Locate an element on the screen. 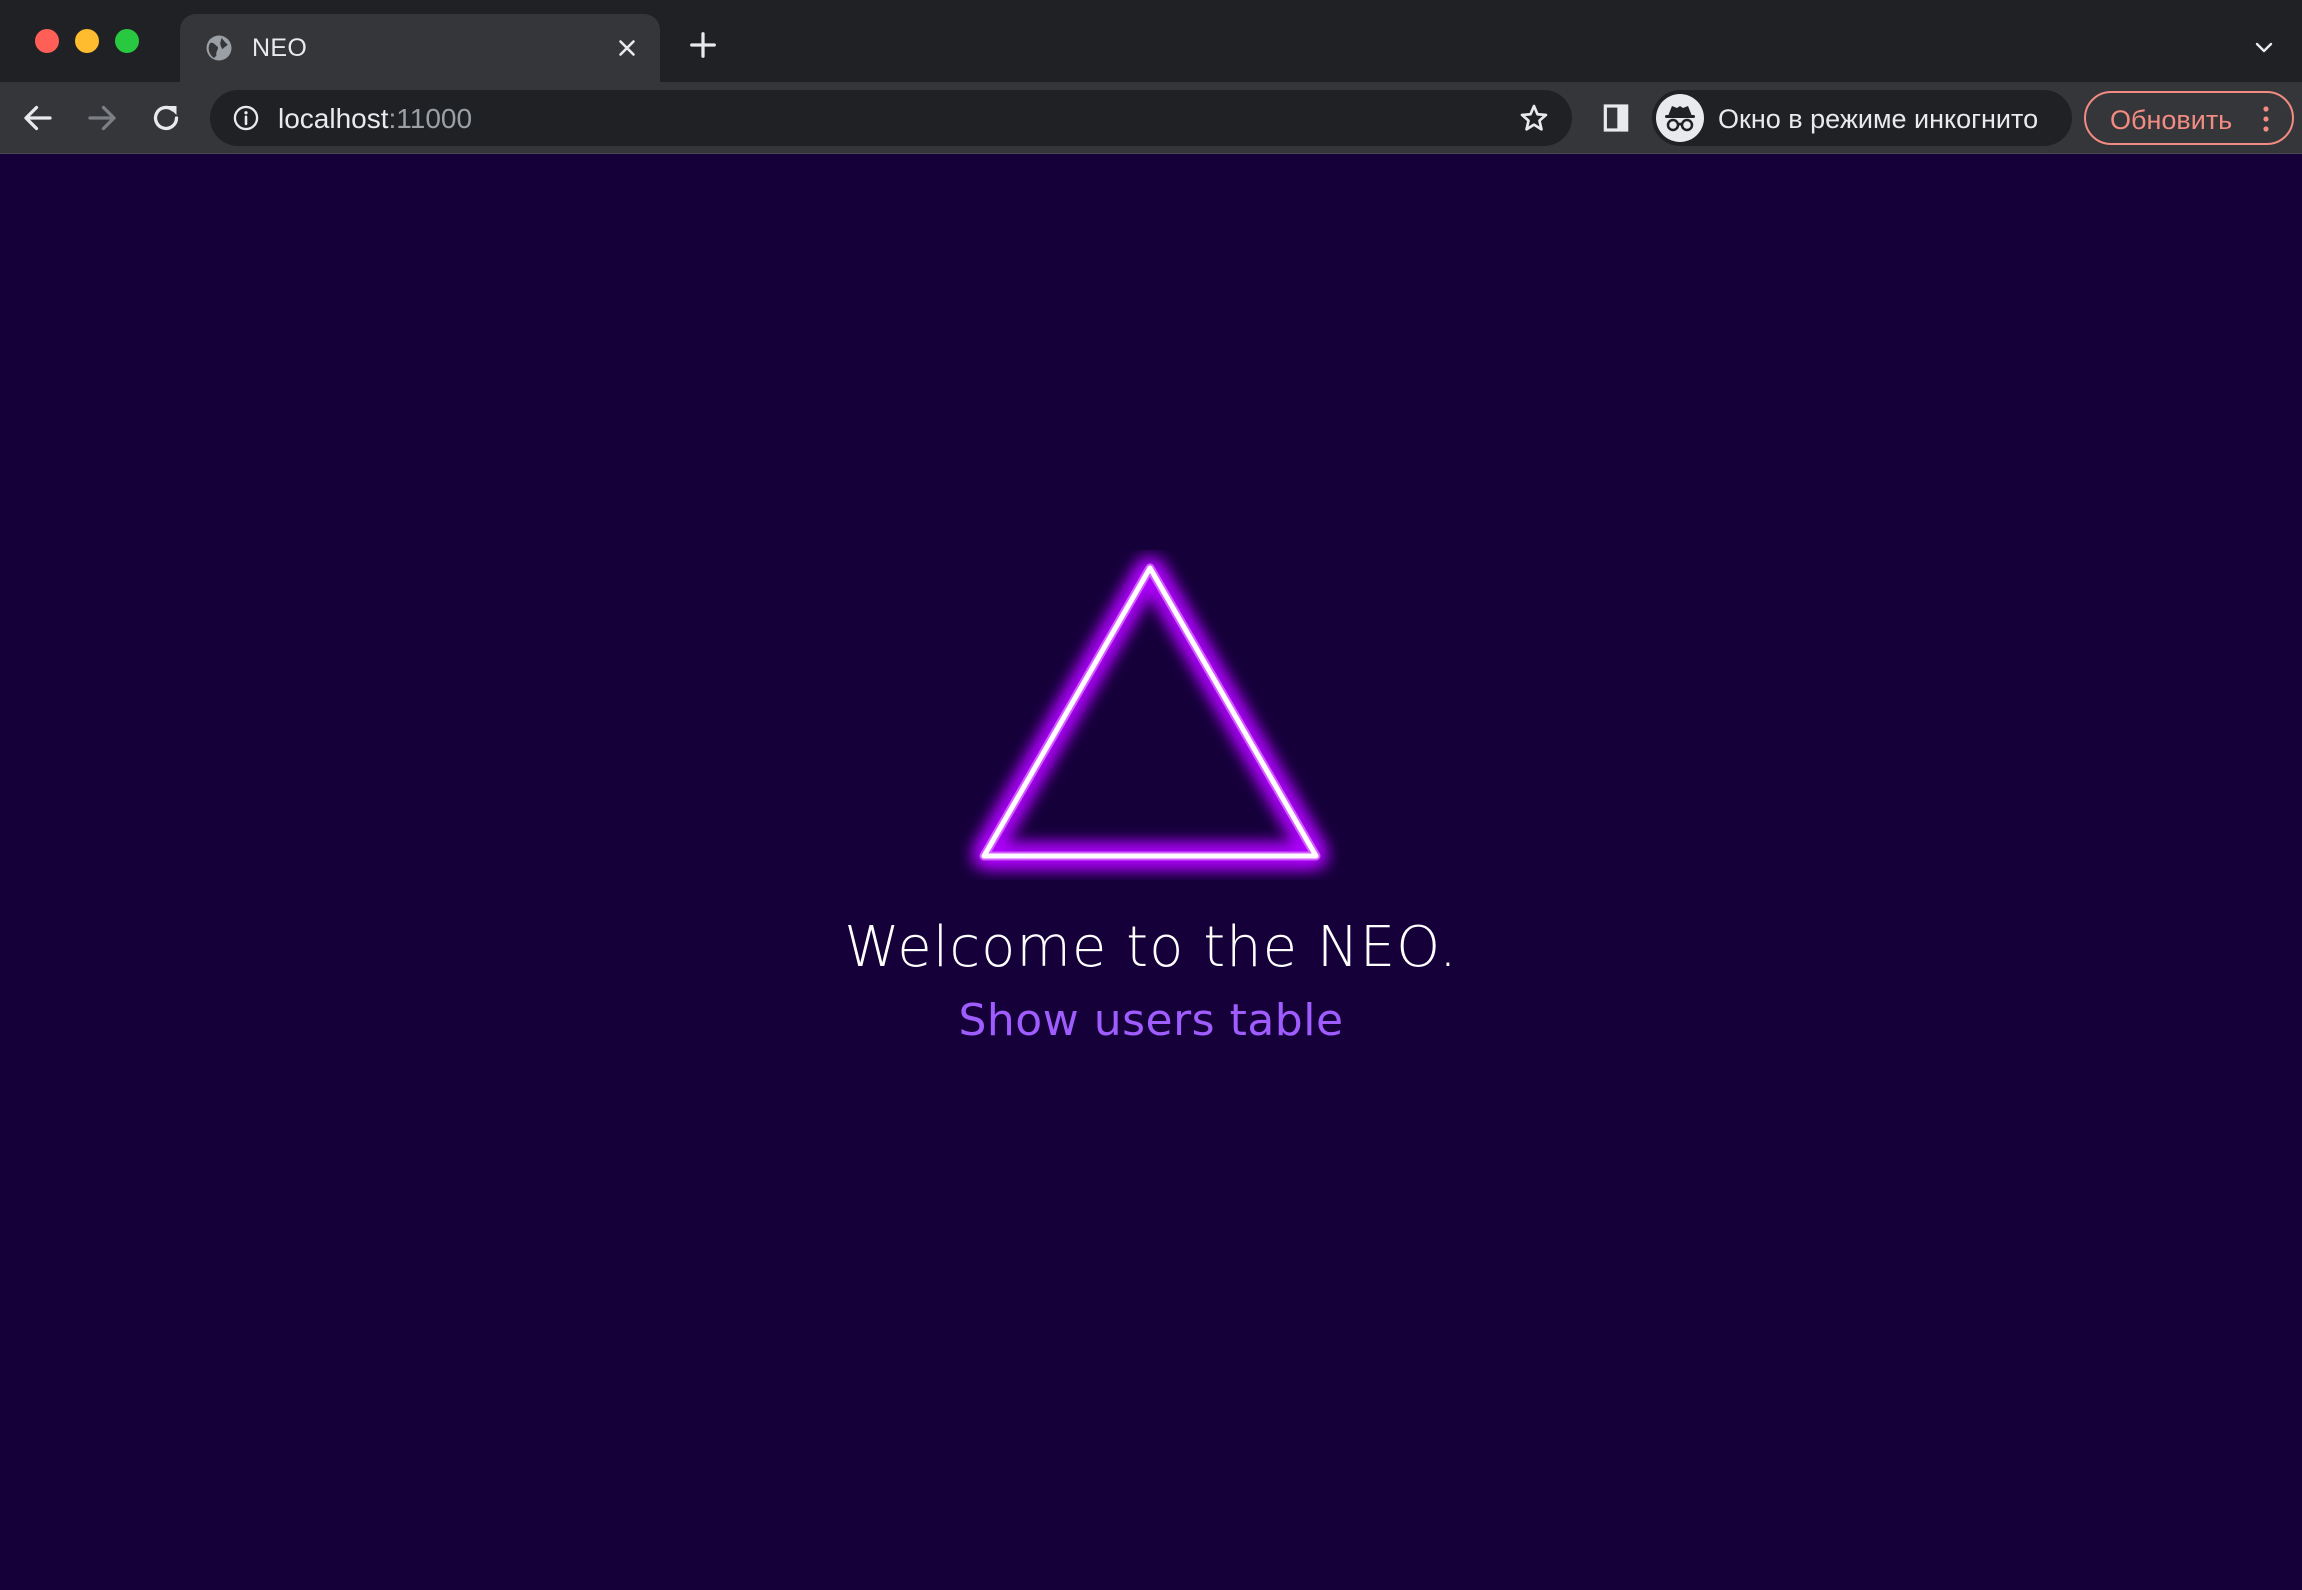 This screenshot has height=1590, width=2302. close-tab-icon is located at coordinates (627, 48).